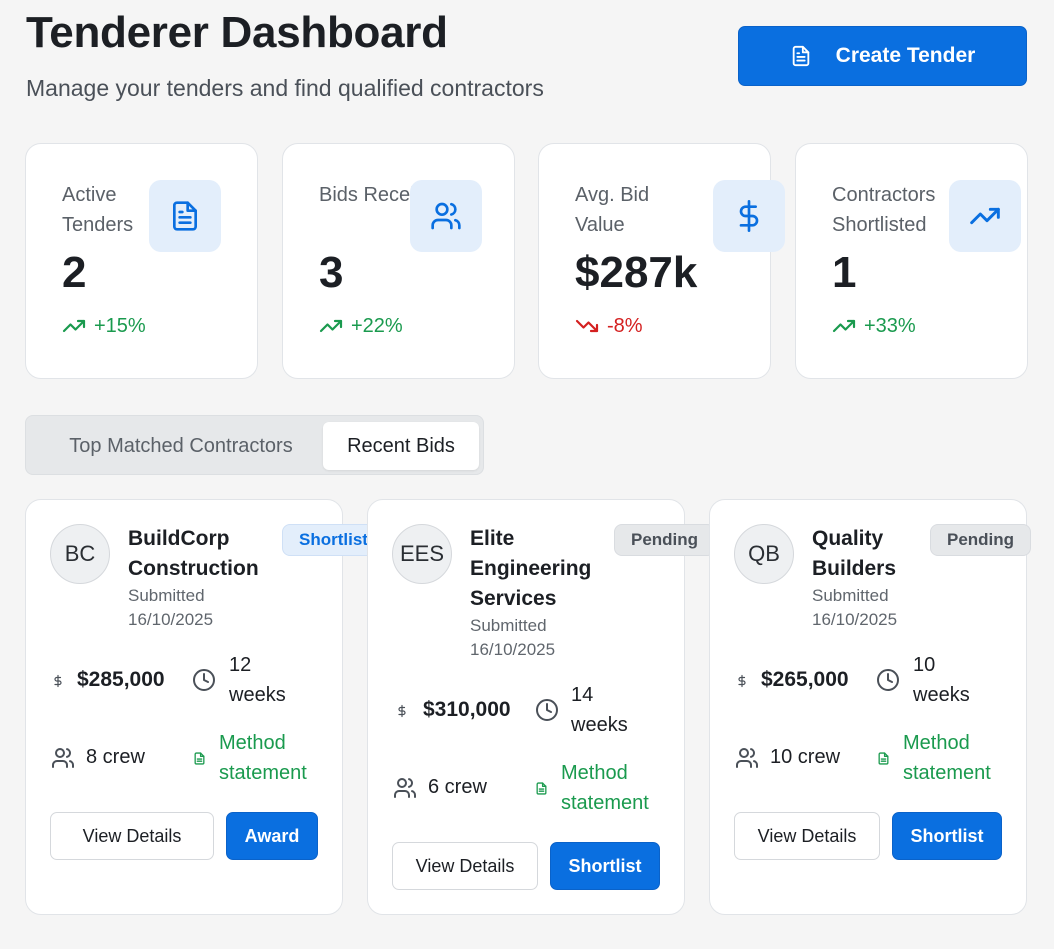 This screenshot has width=1054, height=949. What do you see at coordinates (422, 554) in the screenshot?
I see `avatar: EES` at bounding box center [422, 554].